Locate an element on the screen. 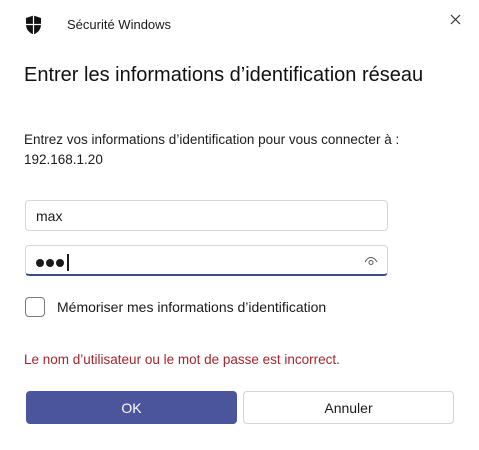 Image resolution: width=479 pixels, height=450 pixels. window-title: Sécurité Windows is located at coordinates (119, 24).